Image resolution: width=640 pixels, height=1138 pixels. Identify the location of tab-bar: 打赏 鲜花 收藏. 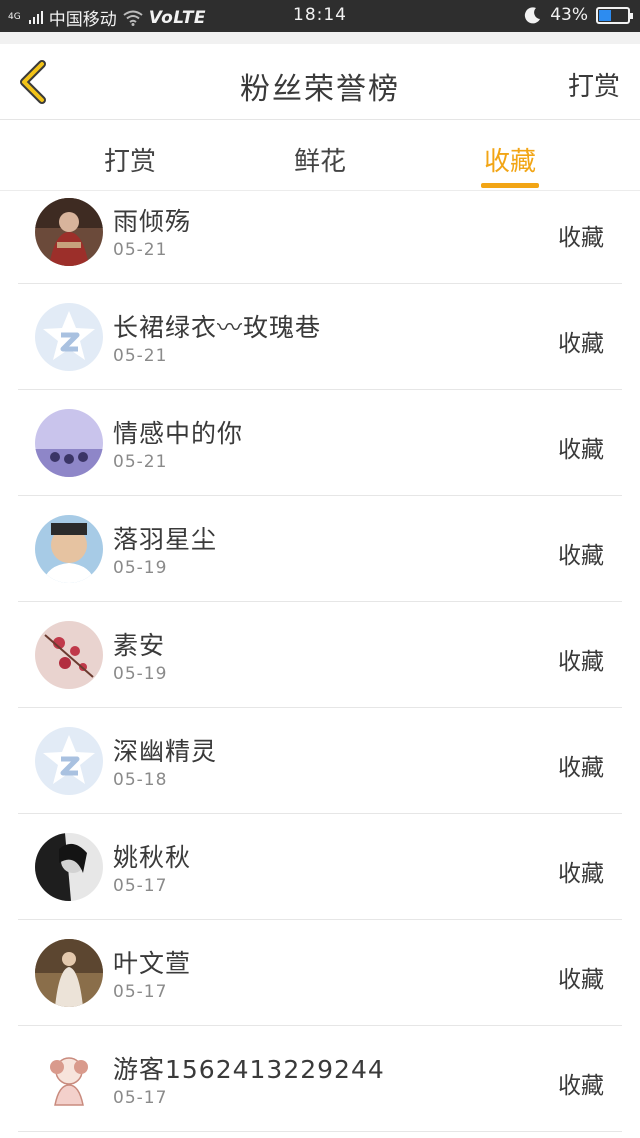
(320, 156).